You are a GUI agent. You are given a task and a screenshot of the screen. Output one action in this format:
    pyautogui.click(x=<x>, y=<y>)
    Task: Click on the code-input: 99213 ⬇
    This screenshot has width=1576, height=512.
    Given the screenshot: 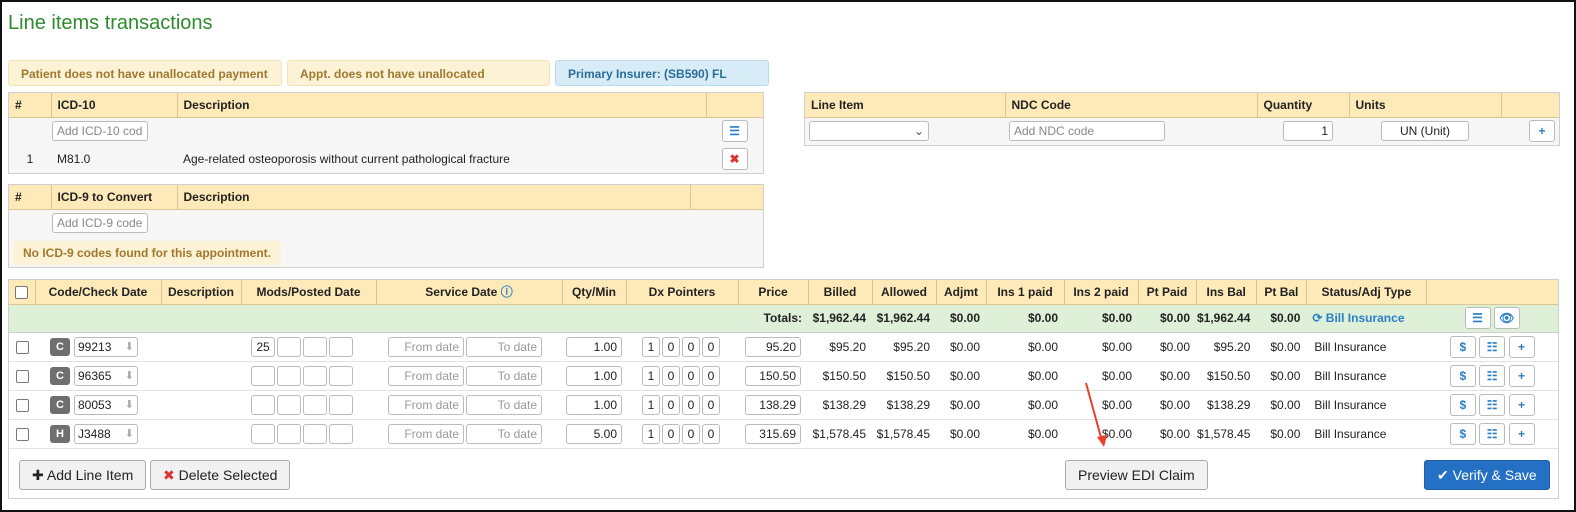 What is the action you would take?
    pyautogui.click(x=106, y=346)
    